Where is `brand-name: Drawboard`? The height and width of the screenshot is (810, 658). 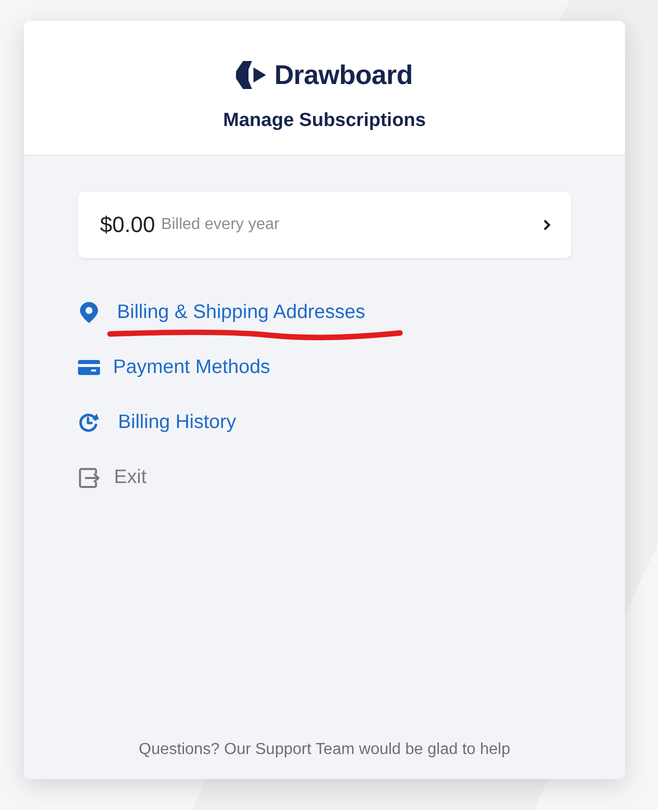
brand-name: Drawboard is located at coordinates (343, 75).